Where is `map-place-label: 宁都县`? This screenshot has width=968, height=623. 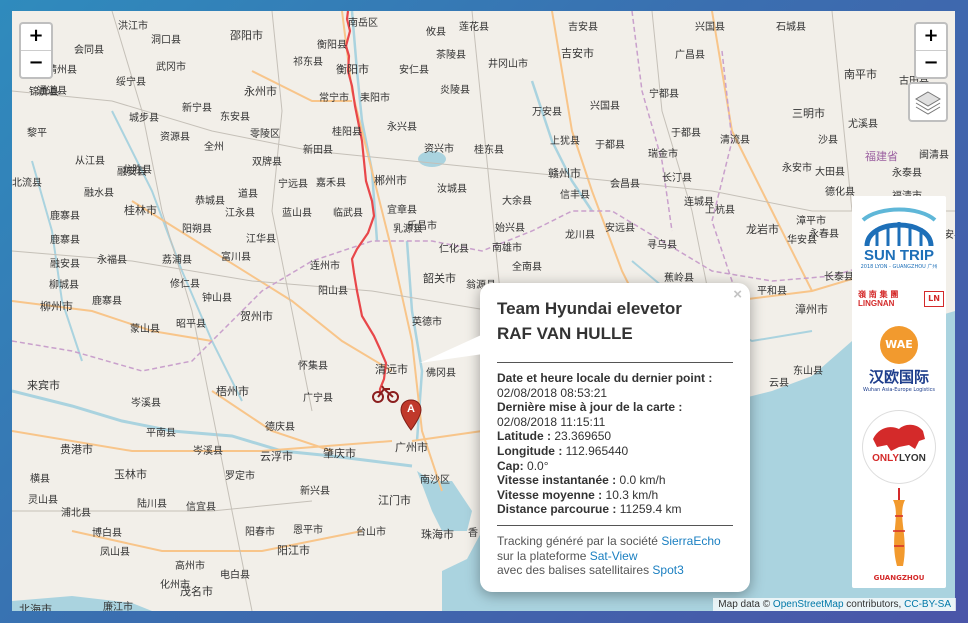
map-place-label: 宁都县 is located at coordinates (664, 94).